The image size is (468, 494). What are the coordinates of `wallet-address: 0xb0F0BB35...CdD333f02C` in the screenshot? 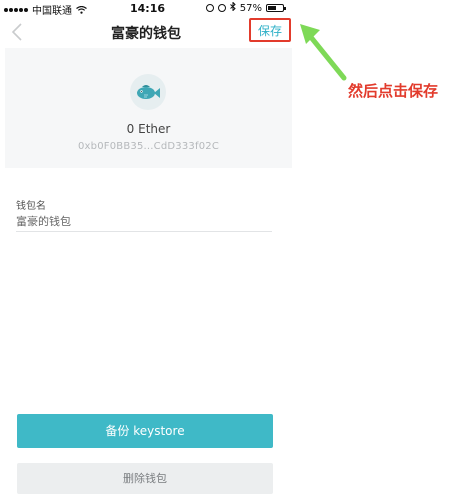 It's located at (148, 146).